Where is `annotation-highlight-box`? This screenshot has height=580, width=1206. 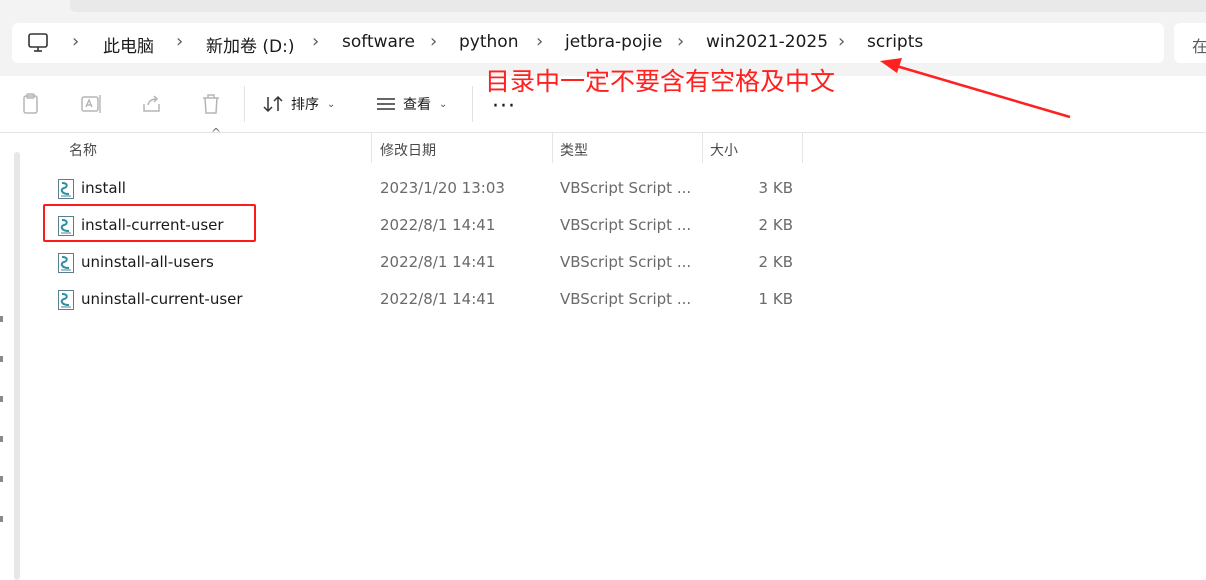
annotation-highlight-box is located at coordinates (149, 223).